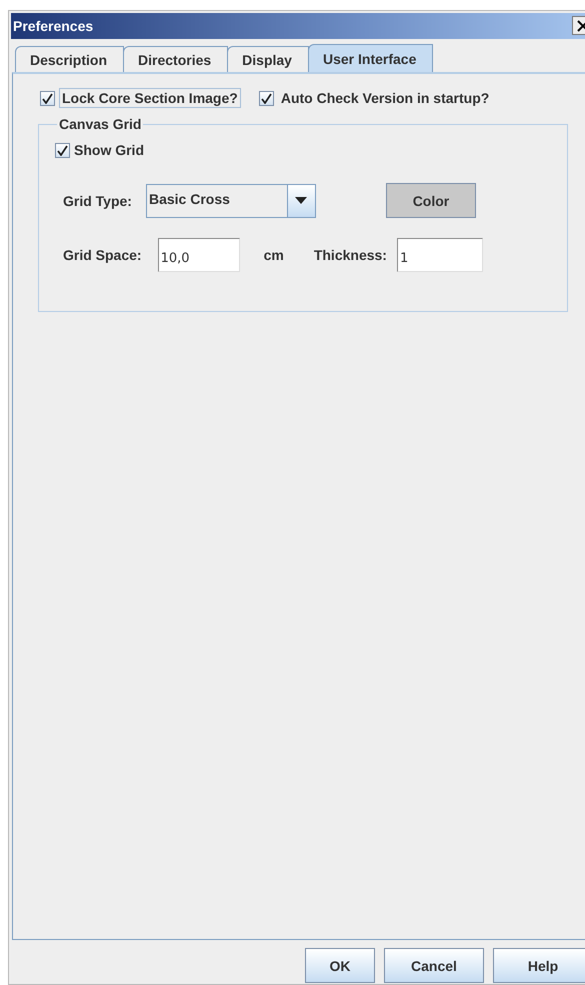  I want to click on thickness-field: 1, so click(439, 255).